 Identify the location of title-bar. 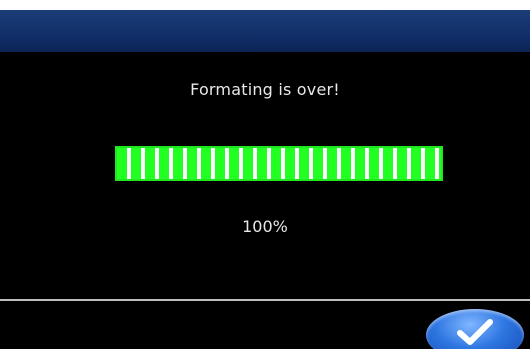
(265, 31).